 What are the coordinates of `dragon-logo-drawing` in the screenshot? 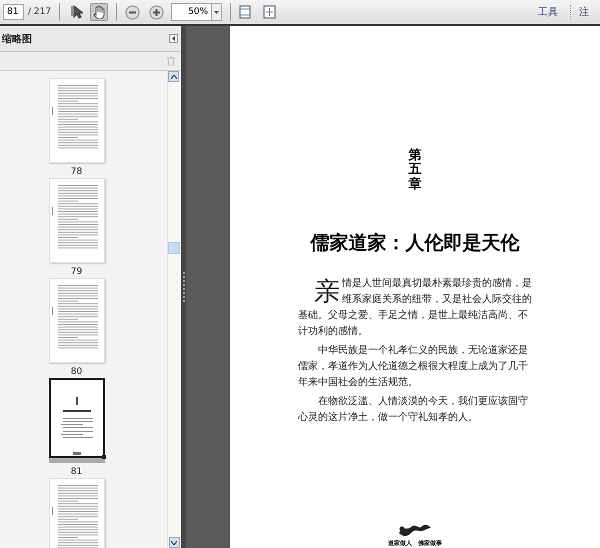 It's located at (415, 530).